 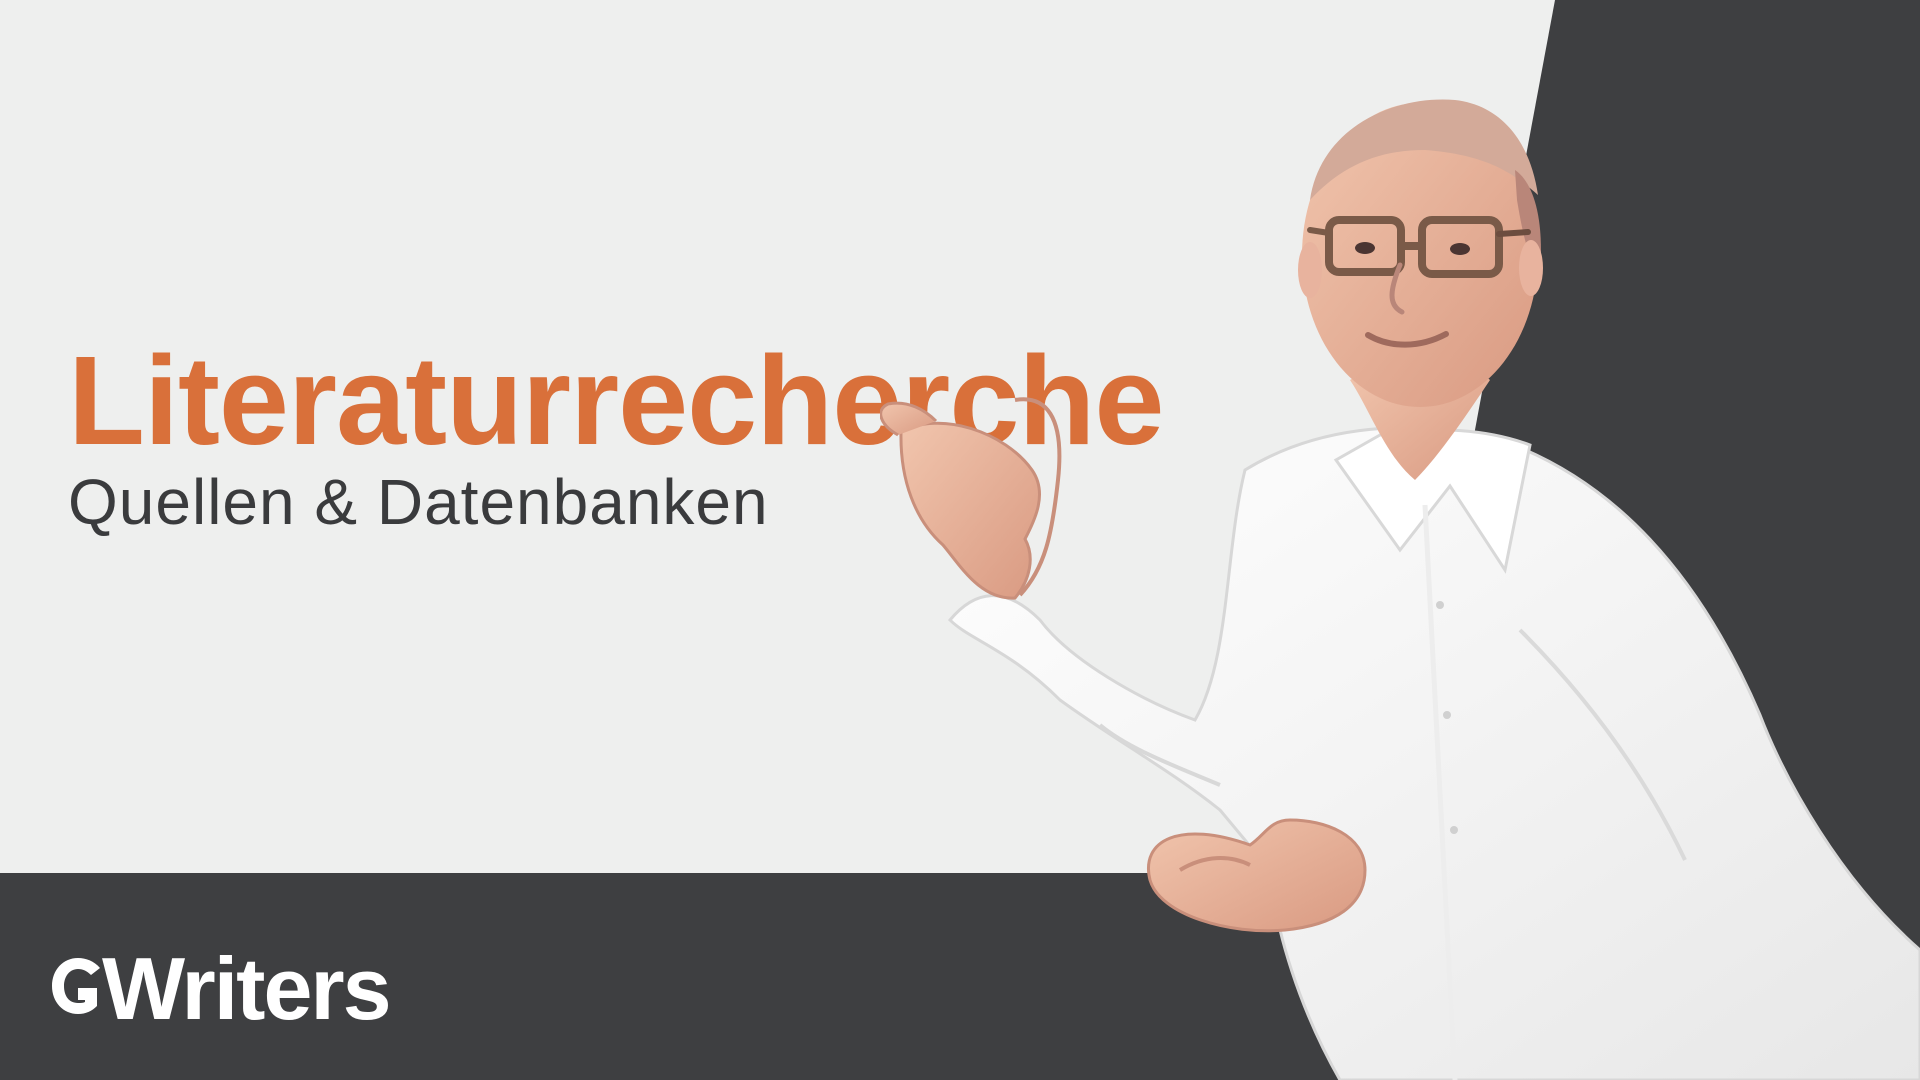 What do you see at coordinates (76, 986) in the screenshot?
I see `gwriters-logo-mark-icon` at bounding box center [76, 986].